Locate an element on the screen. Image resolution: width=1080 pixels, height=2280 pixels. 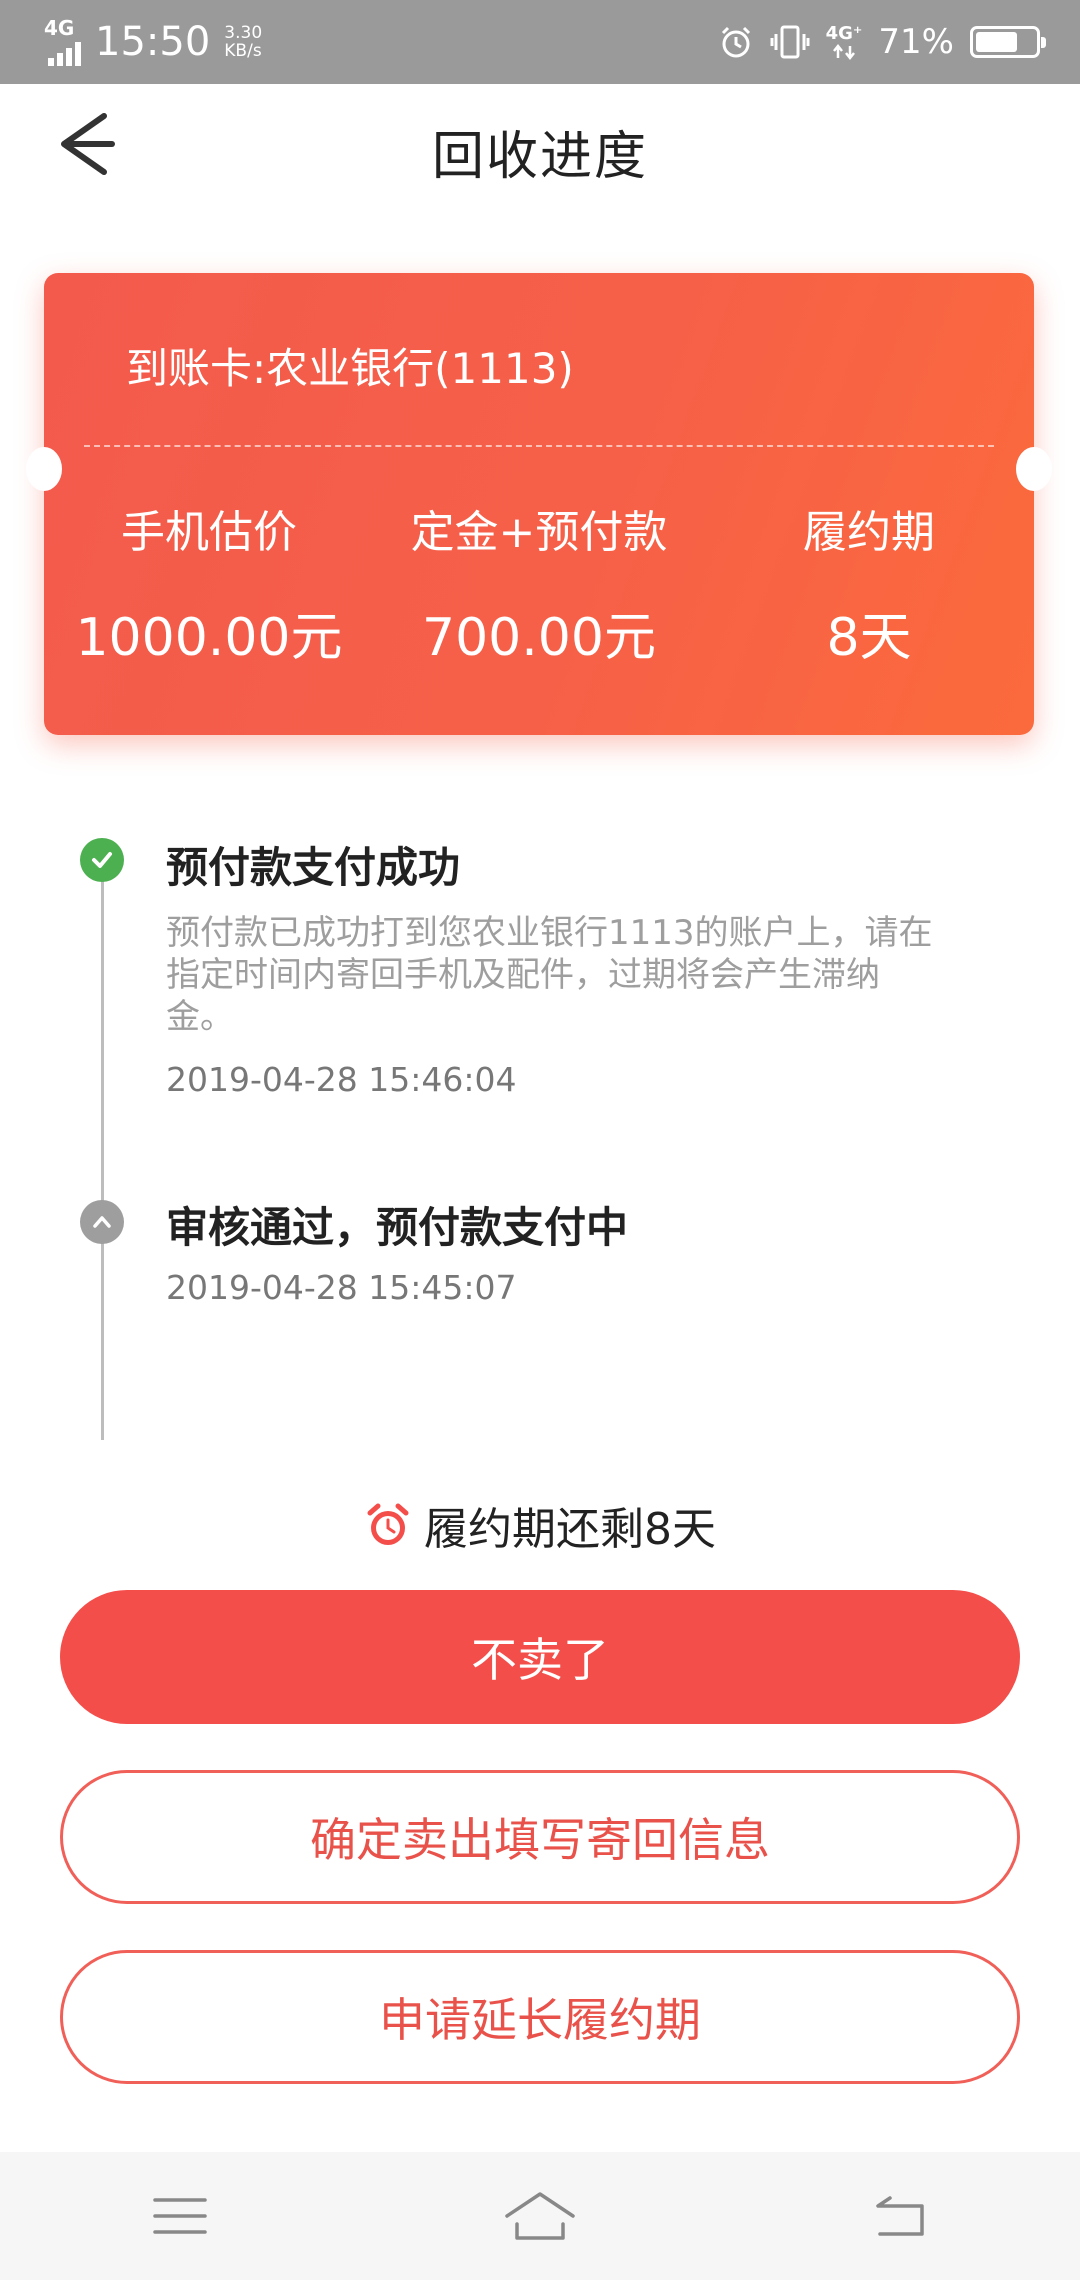
term-value: 8天 is located at coordinates (869, 638).